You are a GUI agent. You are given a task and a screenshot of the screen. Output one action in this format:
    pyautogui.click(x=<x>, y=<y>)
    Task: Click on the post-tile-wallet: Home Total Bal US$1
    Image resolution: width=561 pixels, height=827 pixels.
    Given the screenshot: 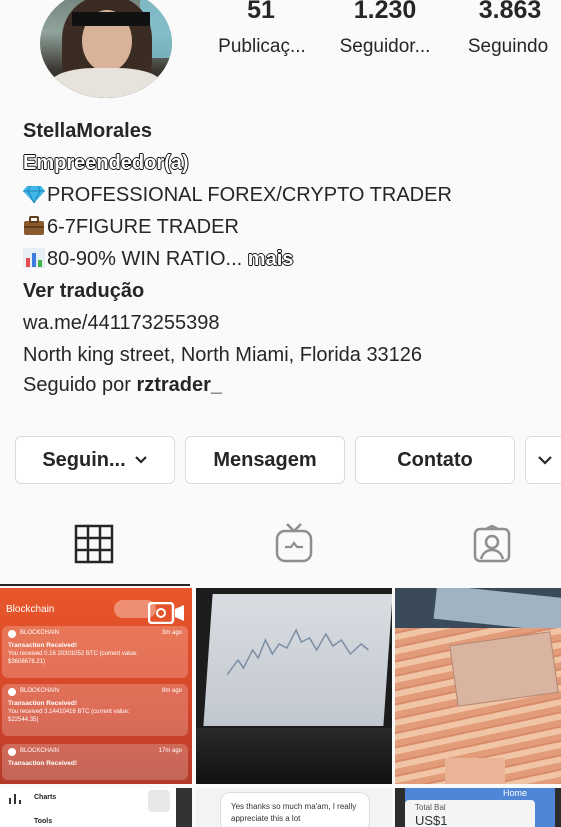 What is the action you would take?
    pyautogui.click(x=478, y=807)
    